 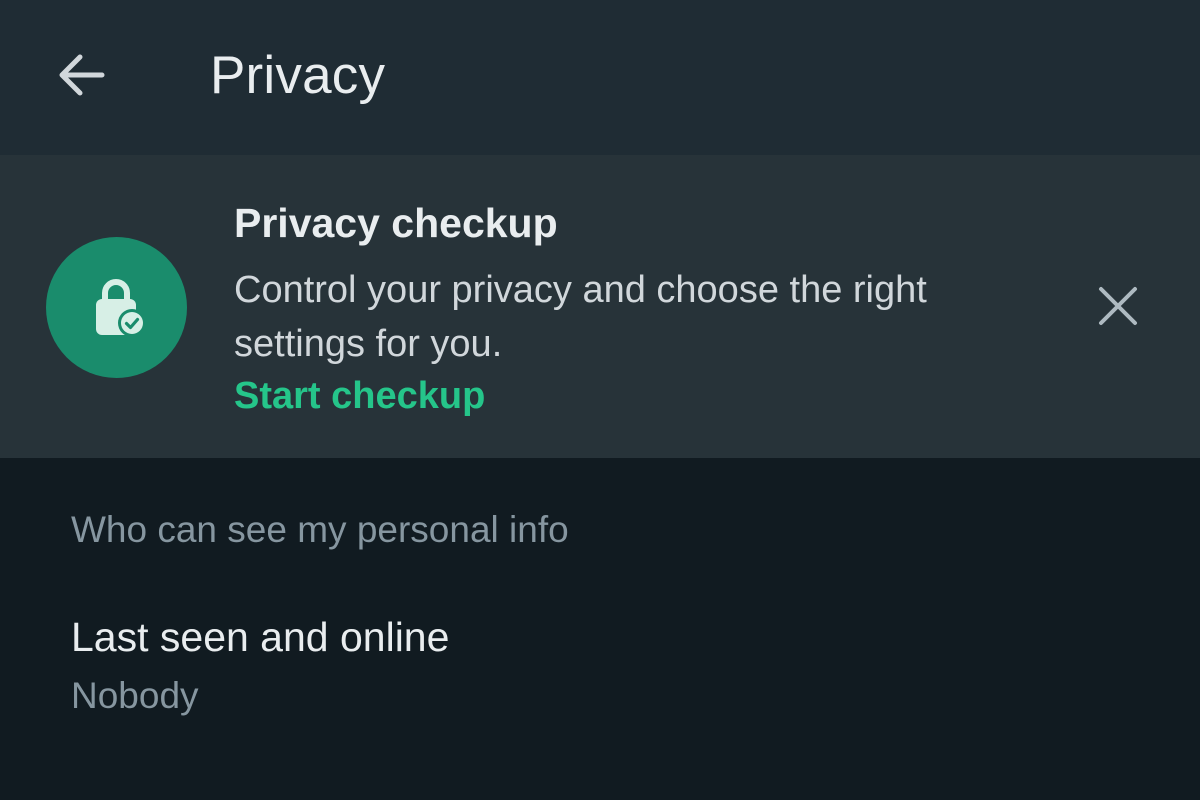 I want to click on lock-check-icon, so click(x=116, y=307).